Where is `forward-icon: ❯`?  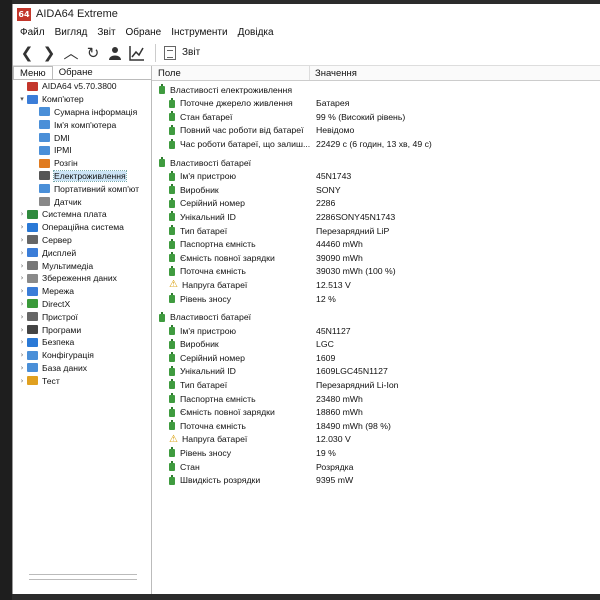
forward-icon: ❯ is located at coordinates (49, 53).